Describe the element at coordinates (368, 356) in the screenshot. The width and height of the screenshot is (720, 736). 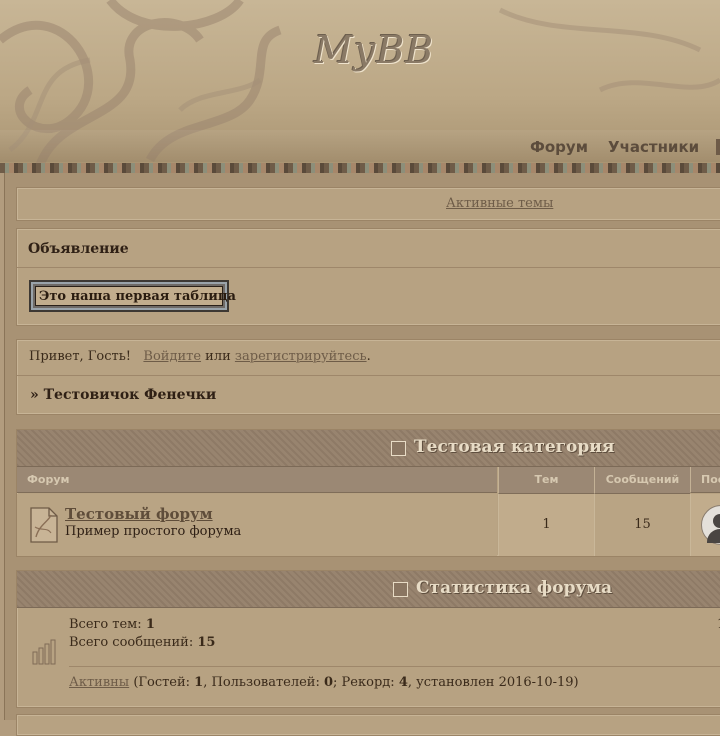
I see `period-text: .` at that location.